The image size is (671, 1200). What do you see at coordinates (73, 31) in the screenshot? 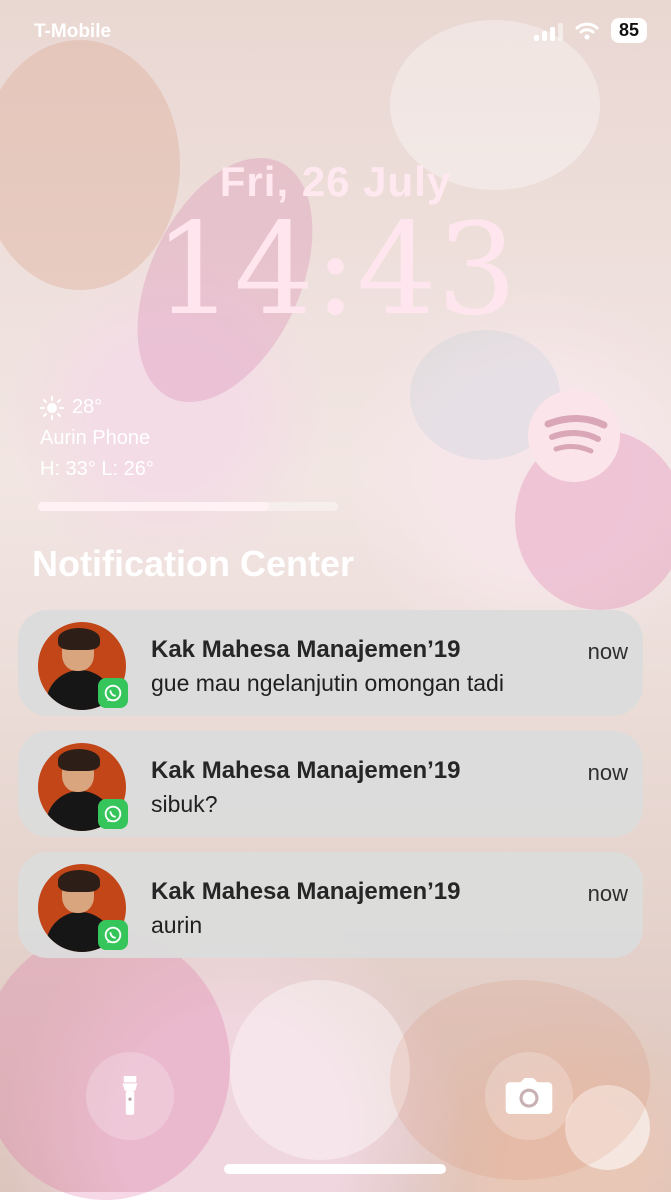
I see `carrier-name: T-Mobile` at bounding box center [73, 31].